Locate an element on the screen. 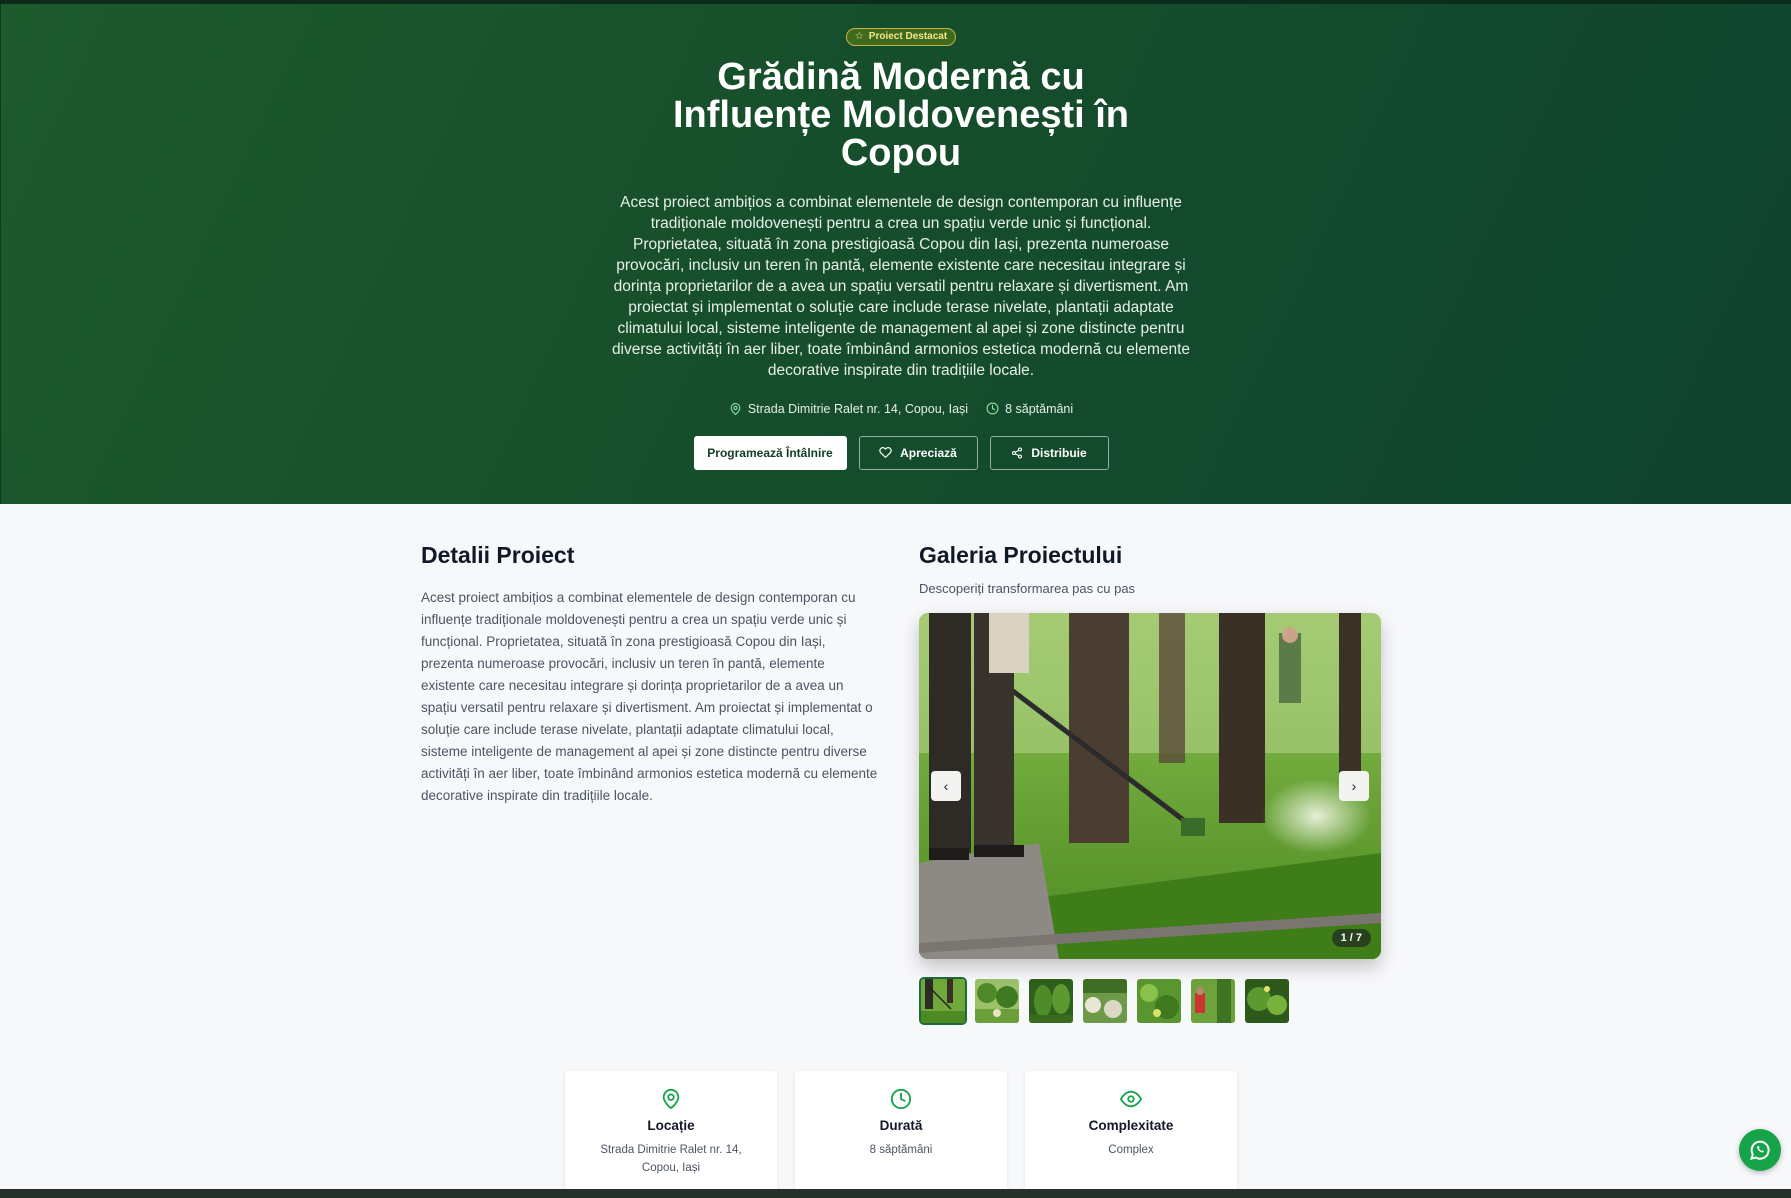  eye-icon is located at coordinates (1131, 1099).